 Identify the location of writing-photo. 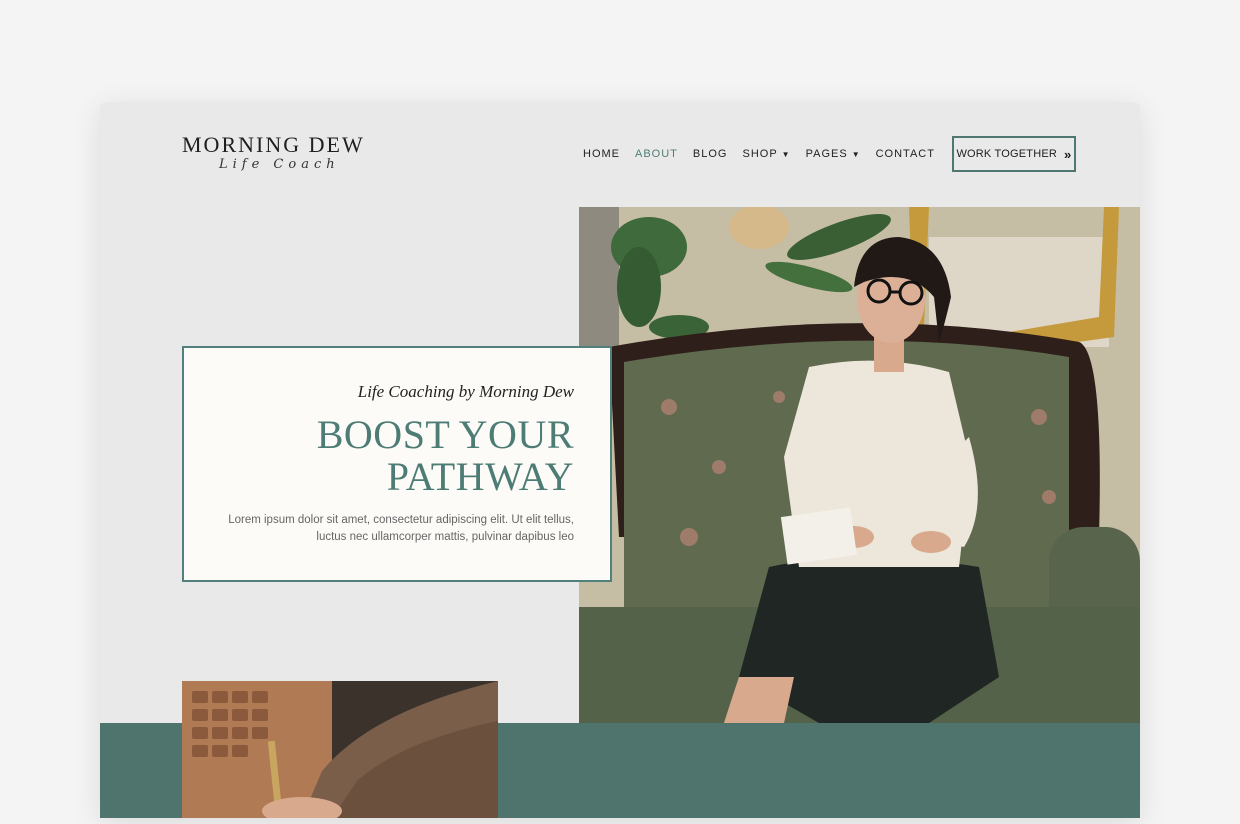
(340, 749).